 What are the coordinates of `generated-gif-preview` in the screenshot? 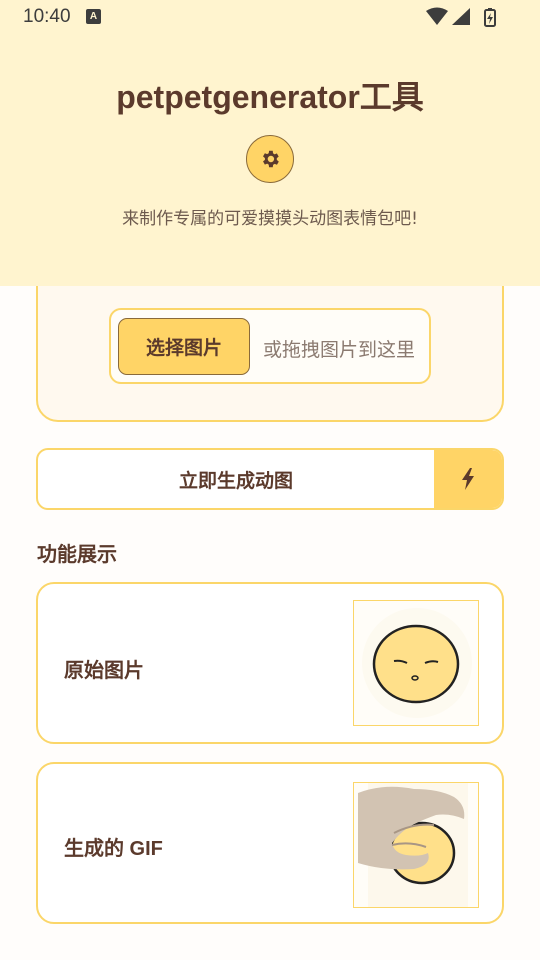 It's located at (416, 845).